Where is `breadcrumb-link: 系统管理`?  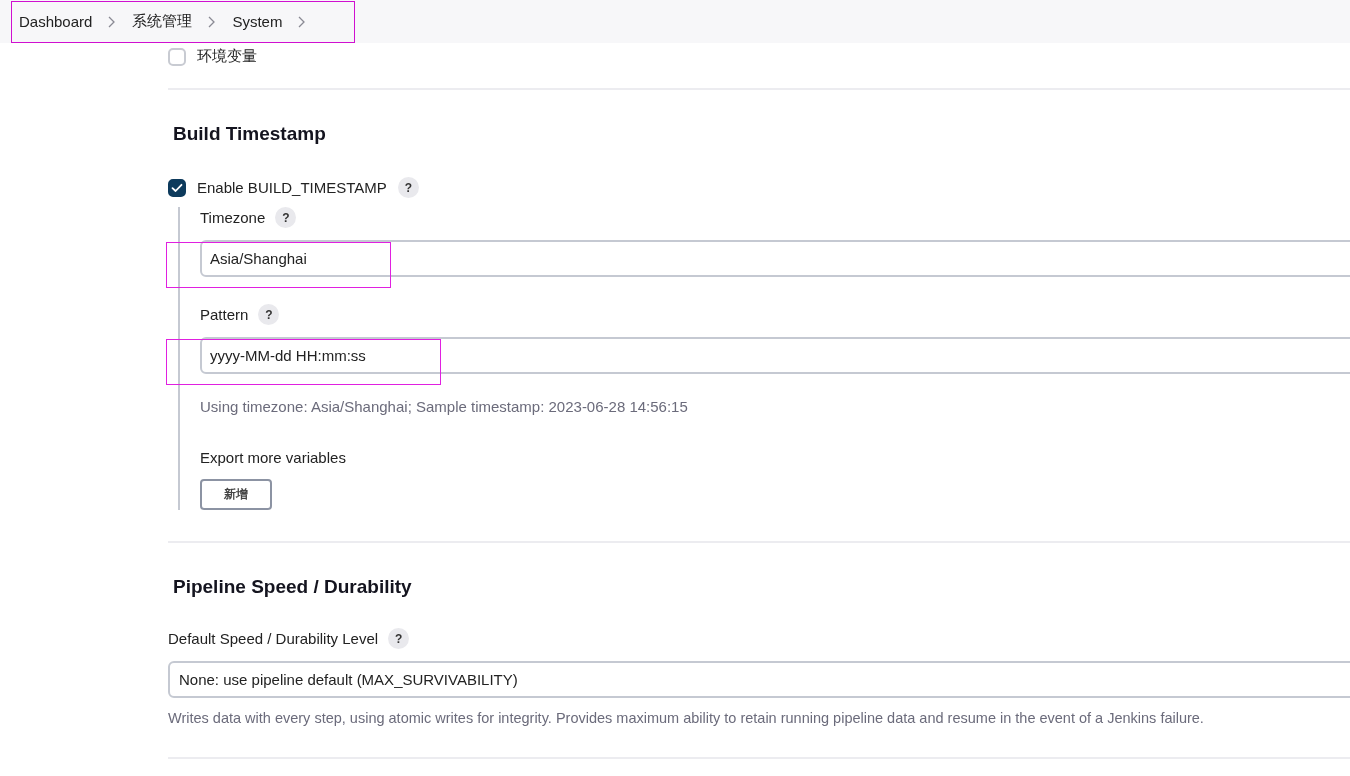
breadcrumb-link: 系统管理 is located at coordinates (162, 21).